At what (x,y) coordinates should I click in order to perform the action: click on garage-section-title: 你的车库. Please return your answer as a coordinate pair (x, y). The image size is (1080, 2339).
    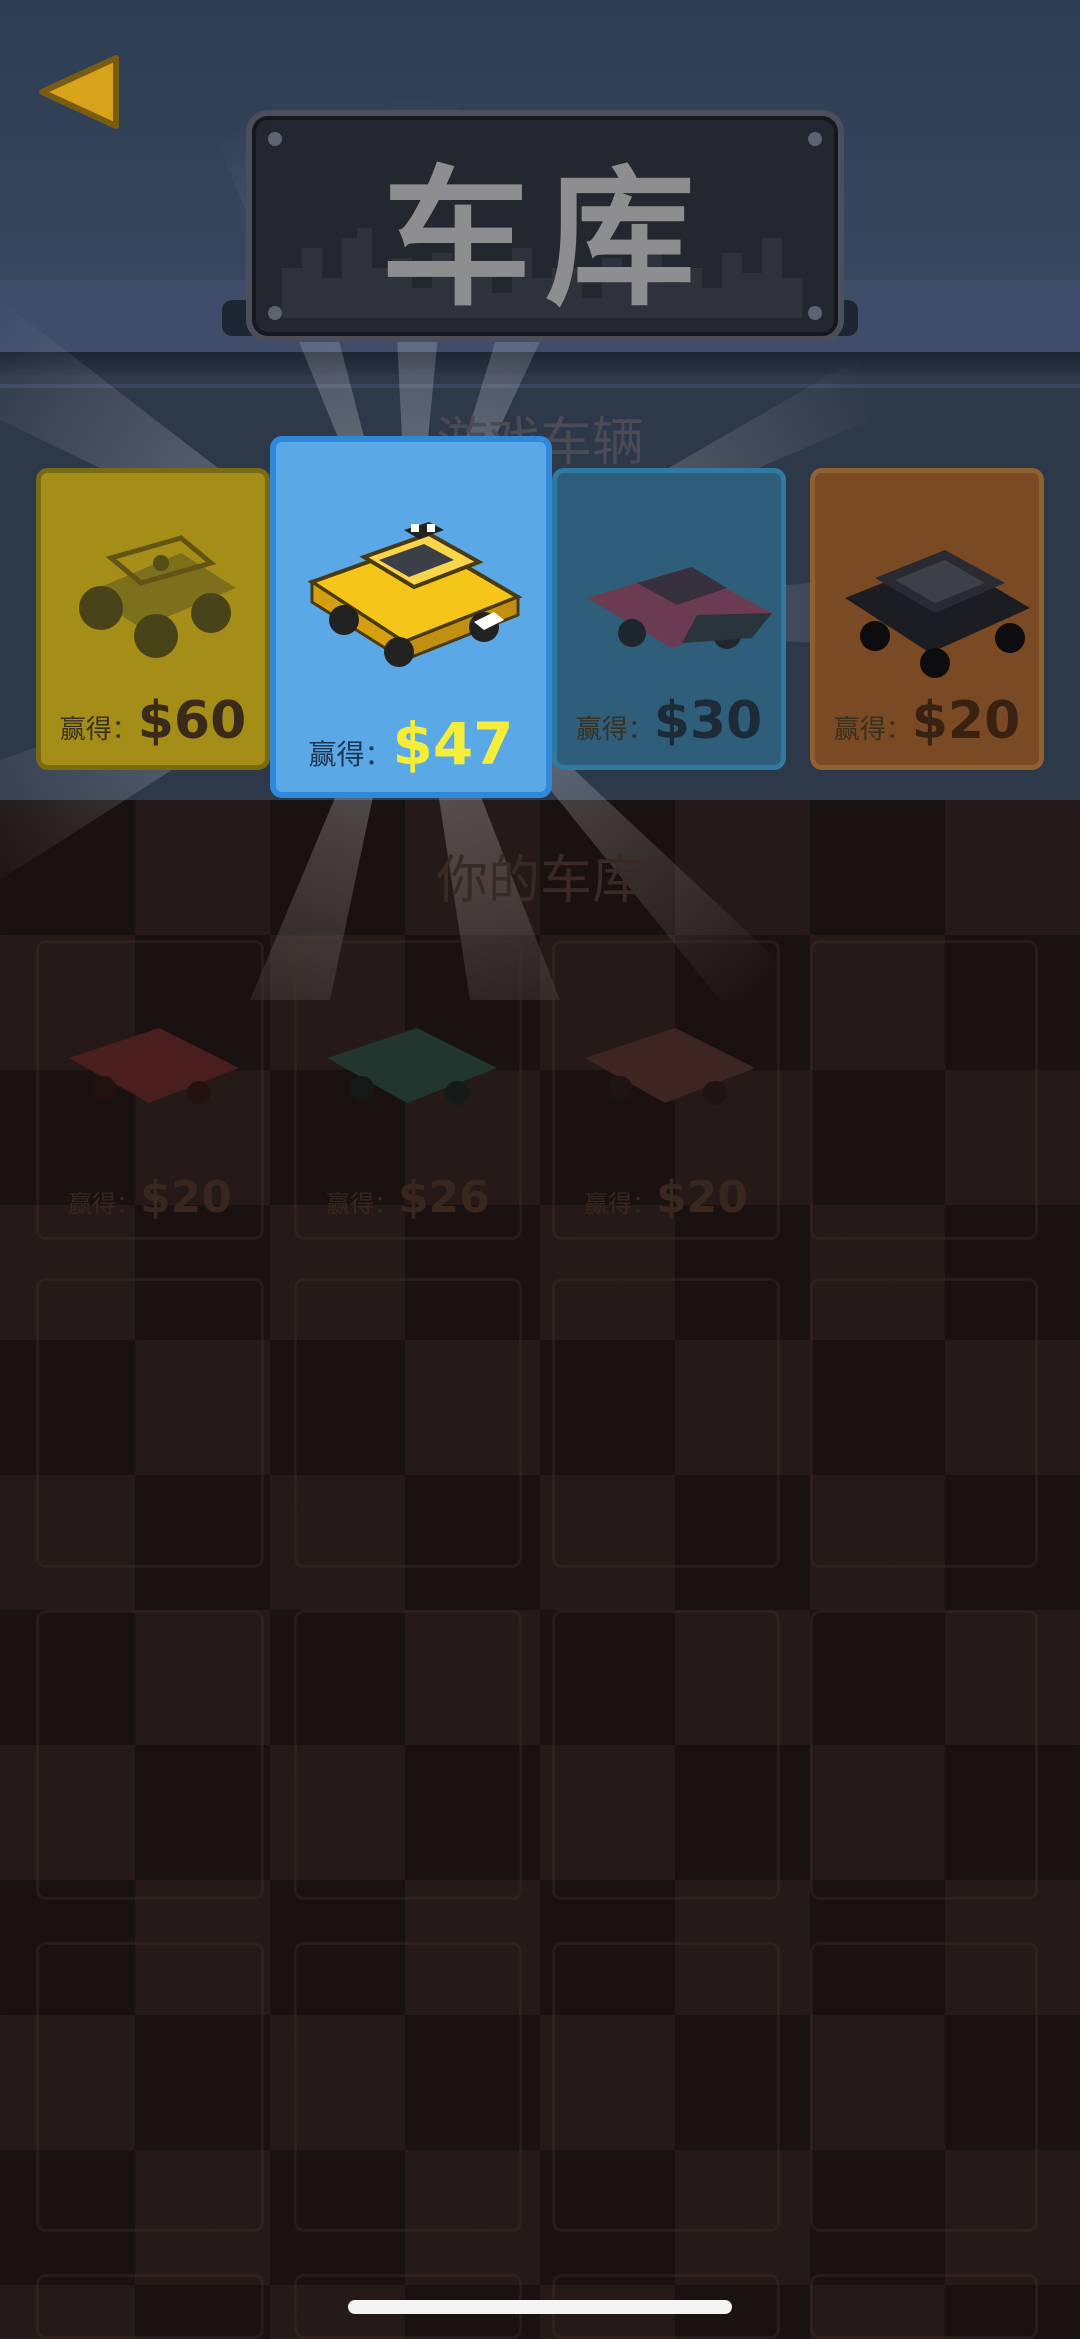
    Looking at the image, I should click on (539, 881).